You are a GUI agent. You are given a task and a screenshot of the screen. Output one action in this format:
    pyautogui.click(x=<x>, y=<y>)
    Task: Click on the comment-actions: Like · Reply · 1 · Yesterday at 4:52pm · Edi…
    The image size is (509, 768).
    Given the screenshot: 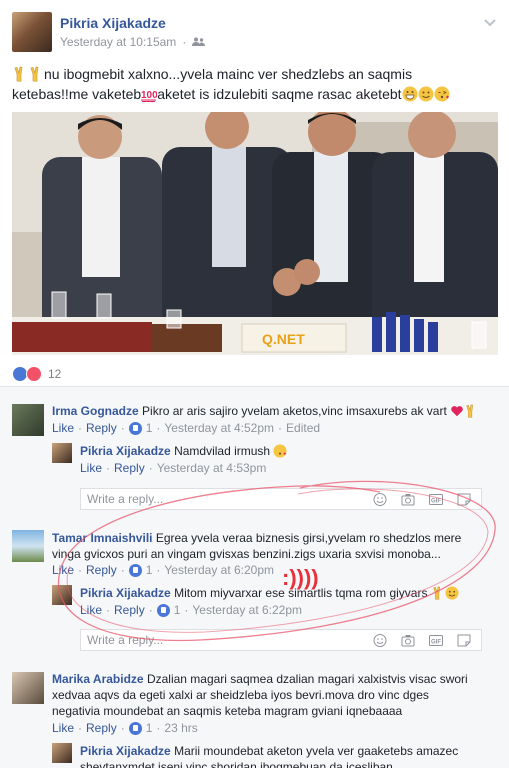 What is the action you would take?
    pyautogui.click(x=186, y=428)
    